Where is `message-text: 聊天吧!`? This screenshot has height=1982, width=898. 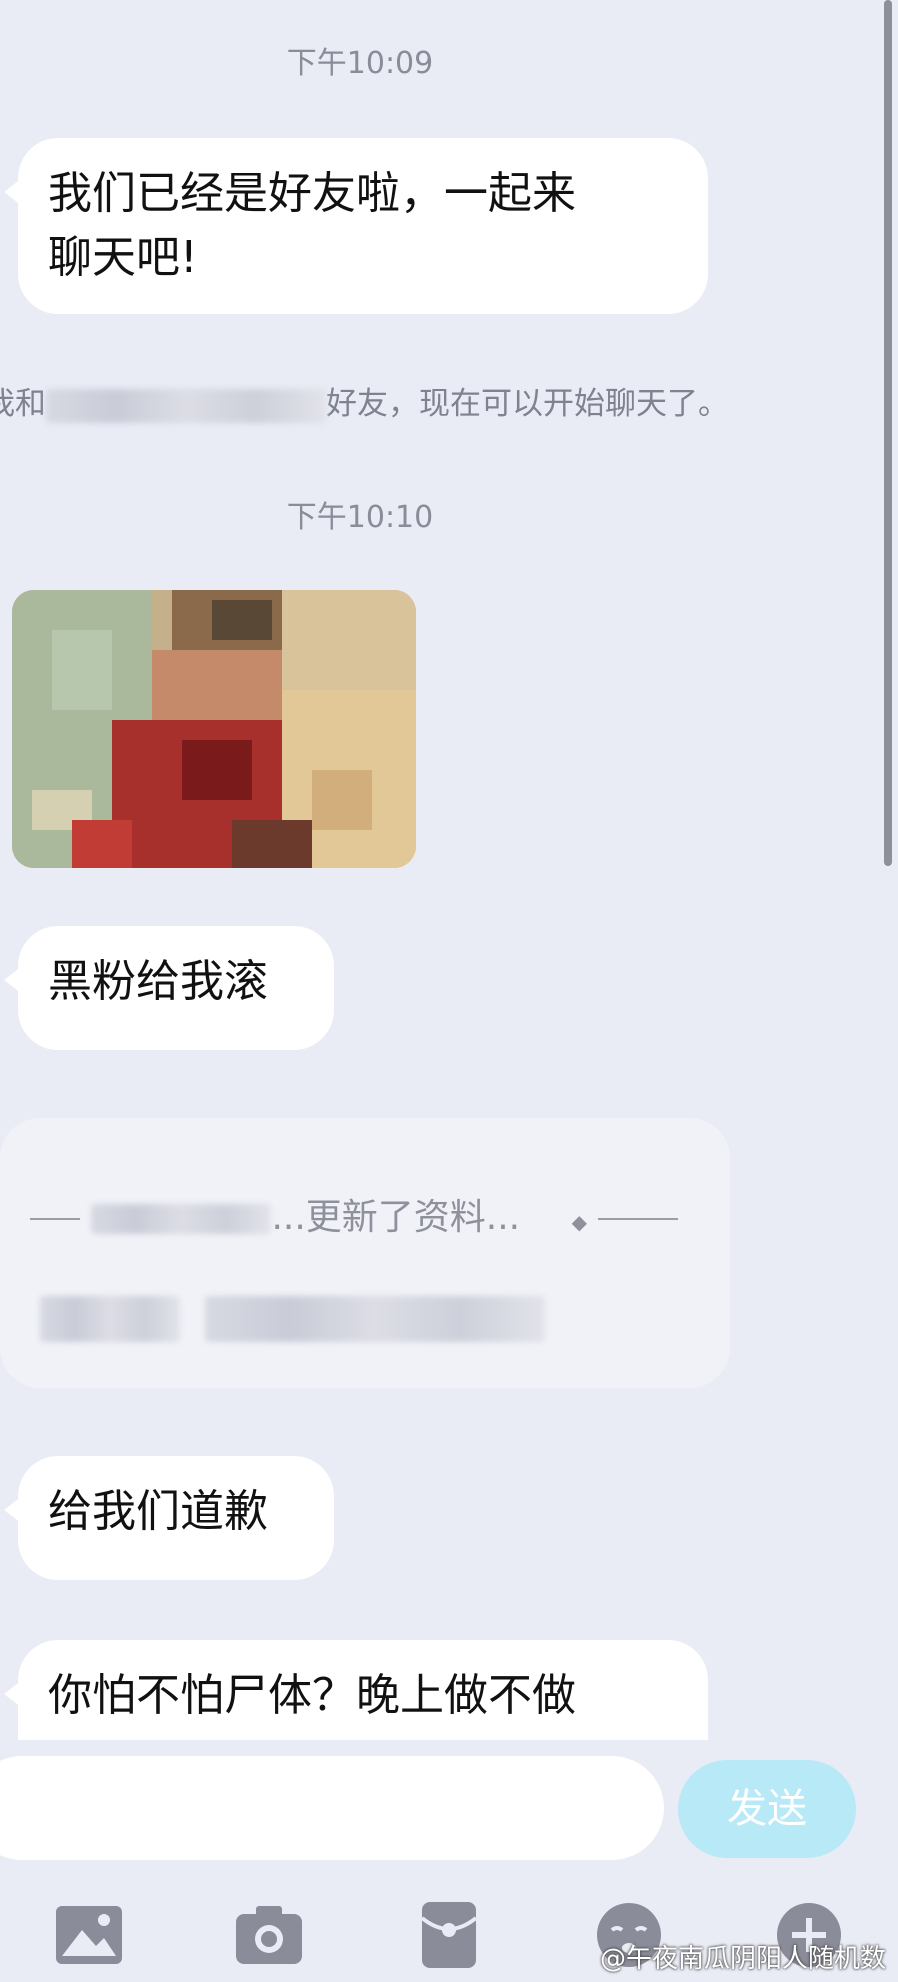
message-text: 聊天吧! is located at coordinates (123, 257).